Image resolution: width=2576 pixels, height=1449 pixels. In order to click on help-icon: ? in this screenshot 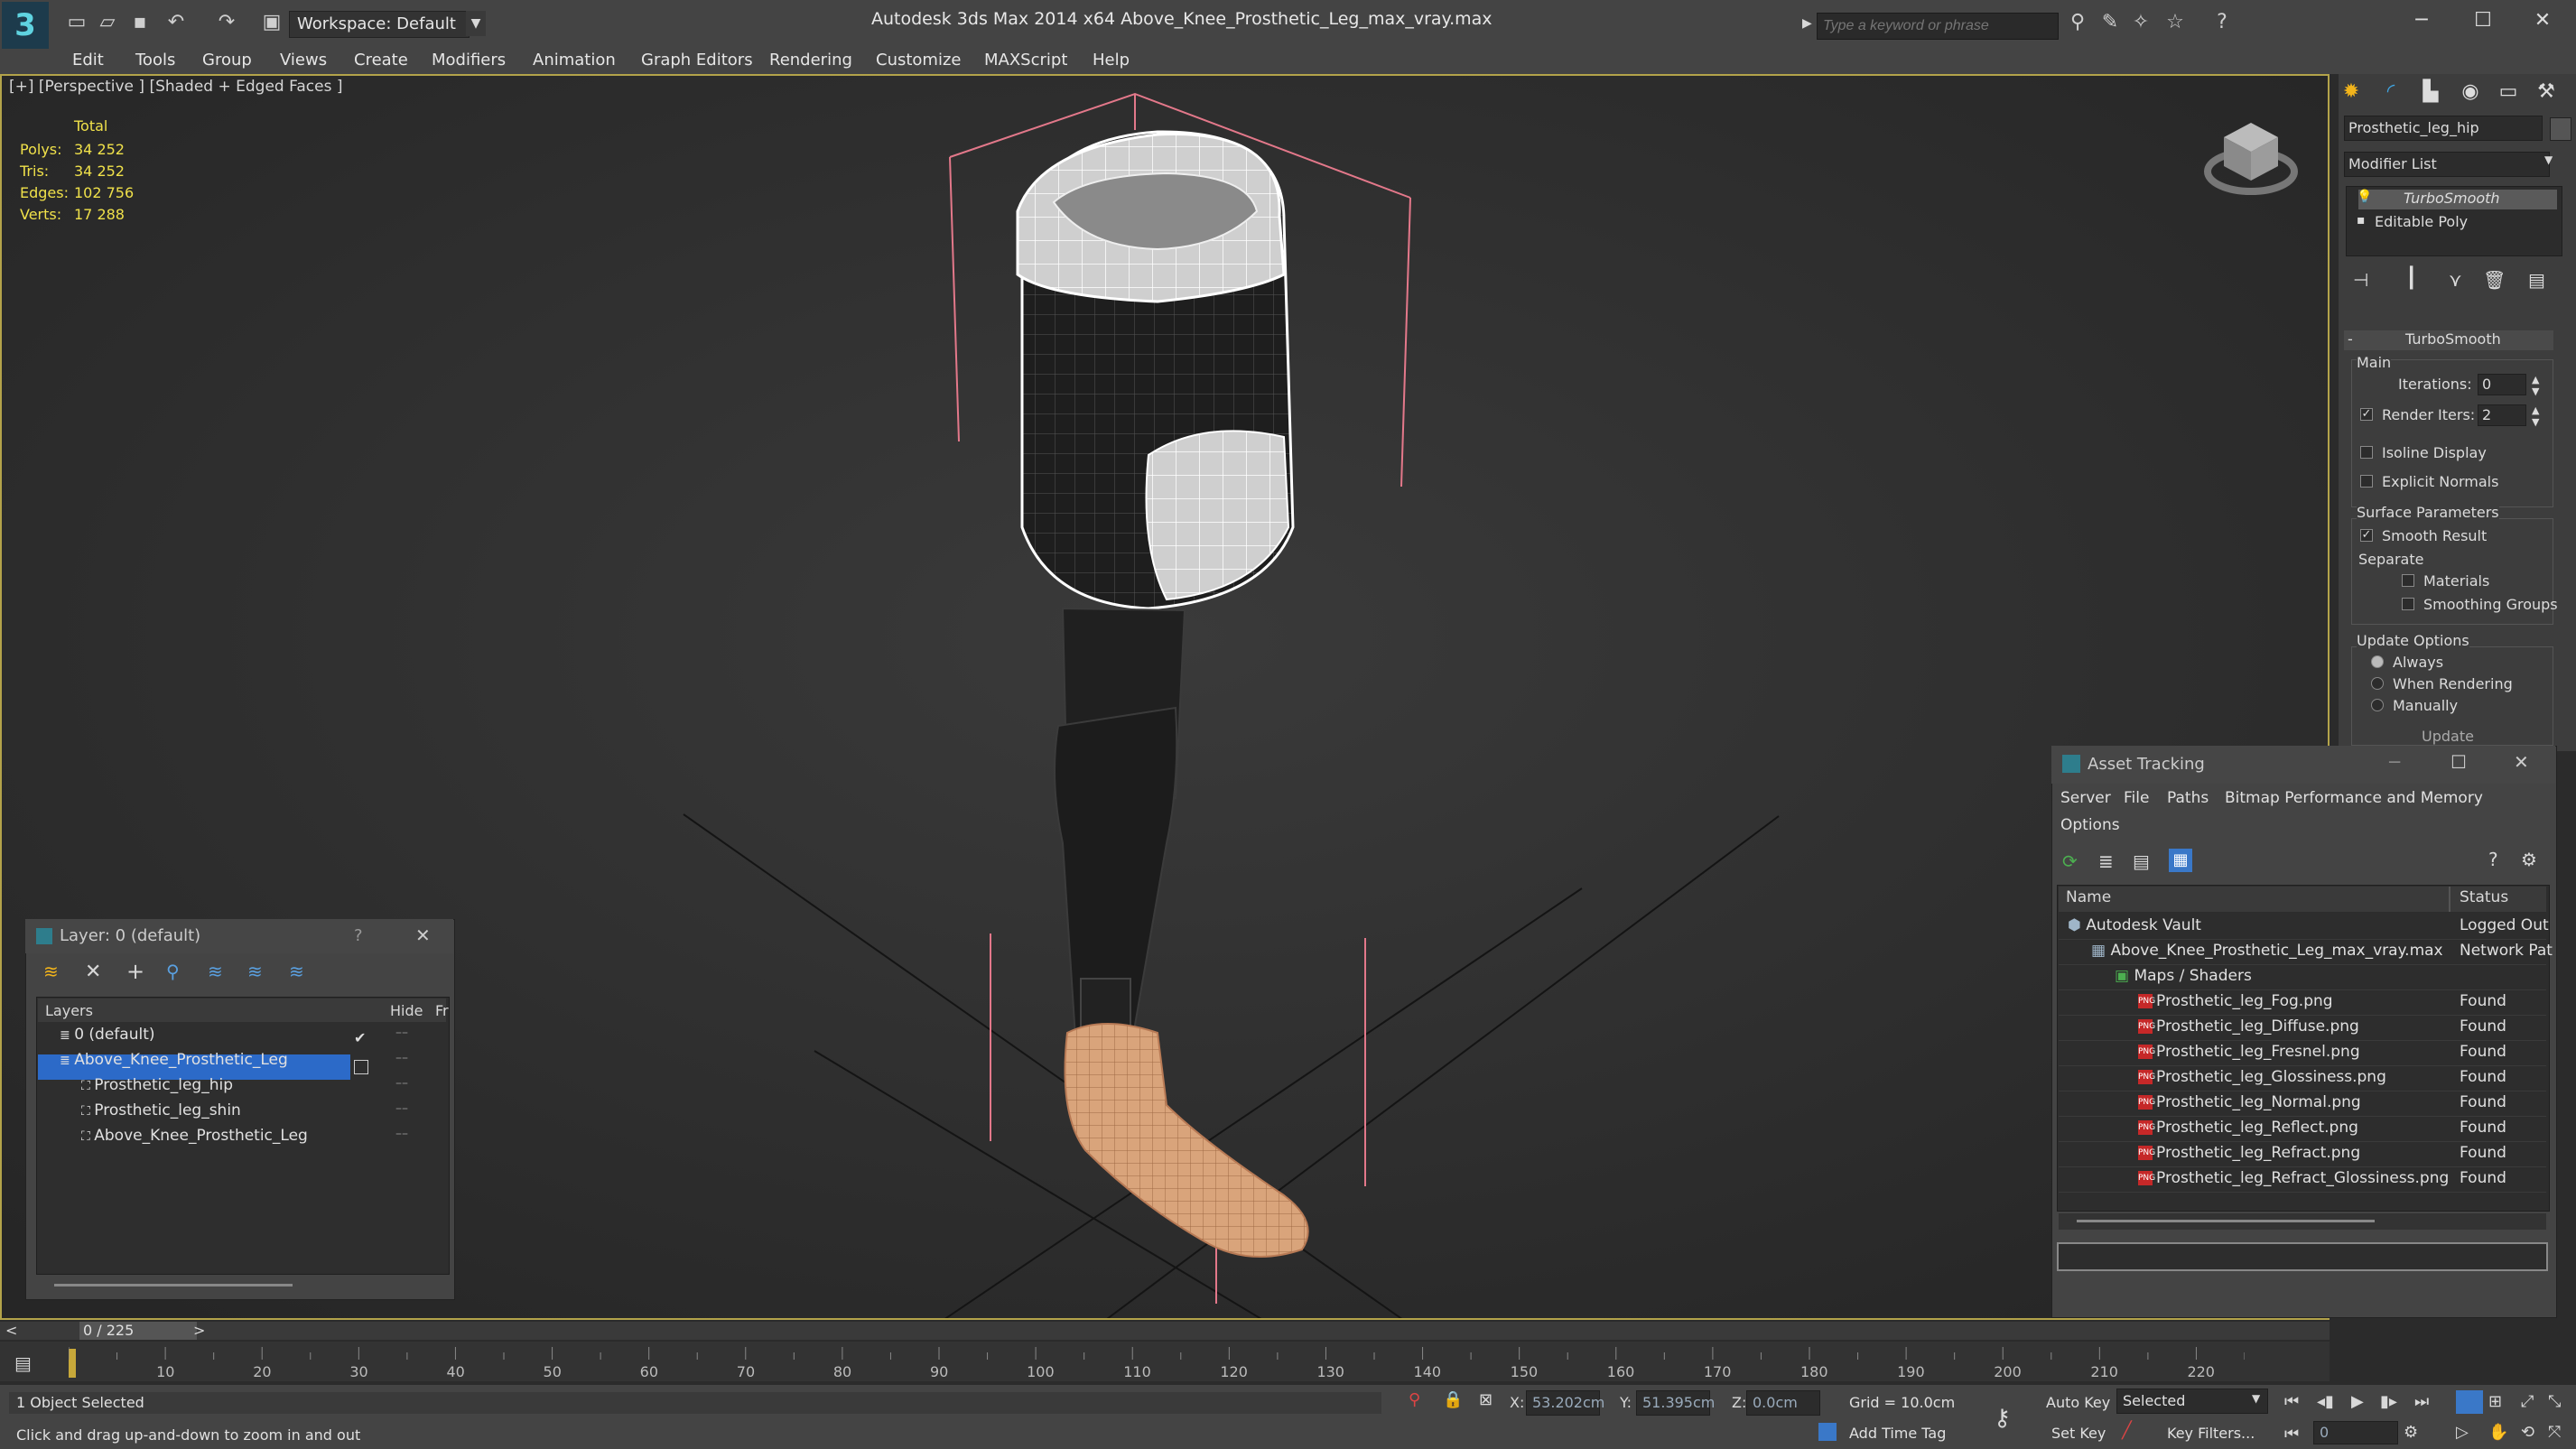, I will do `click(2222, 22)`.